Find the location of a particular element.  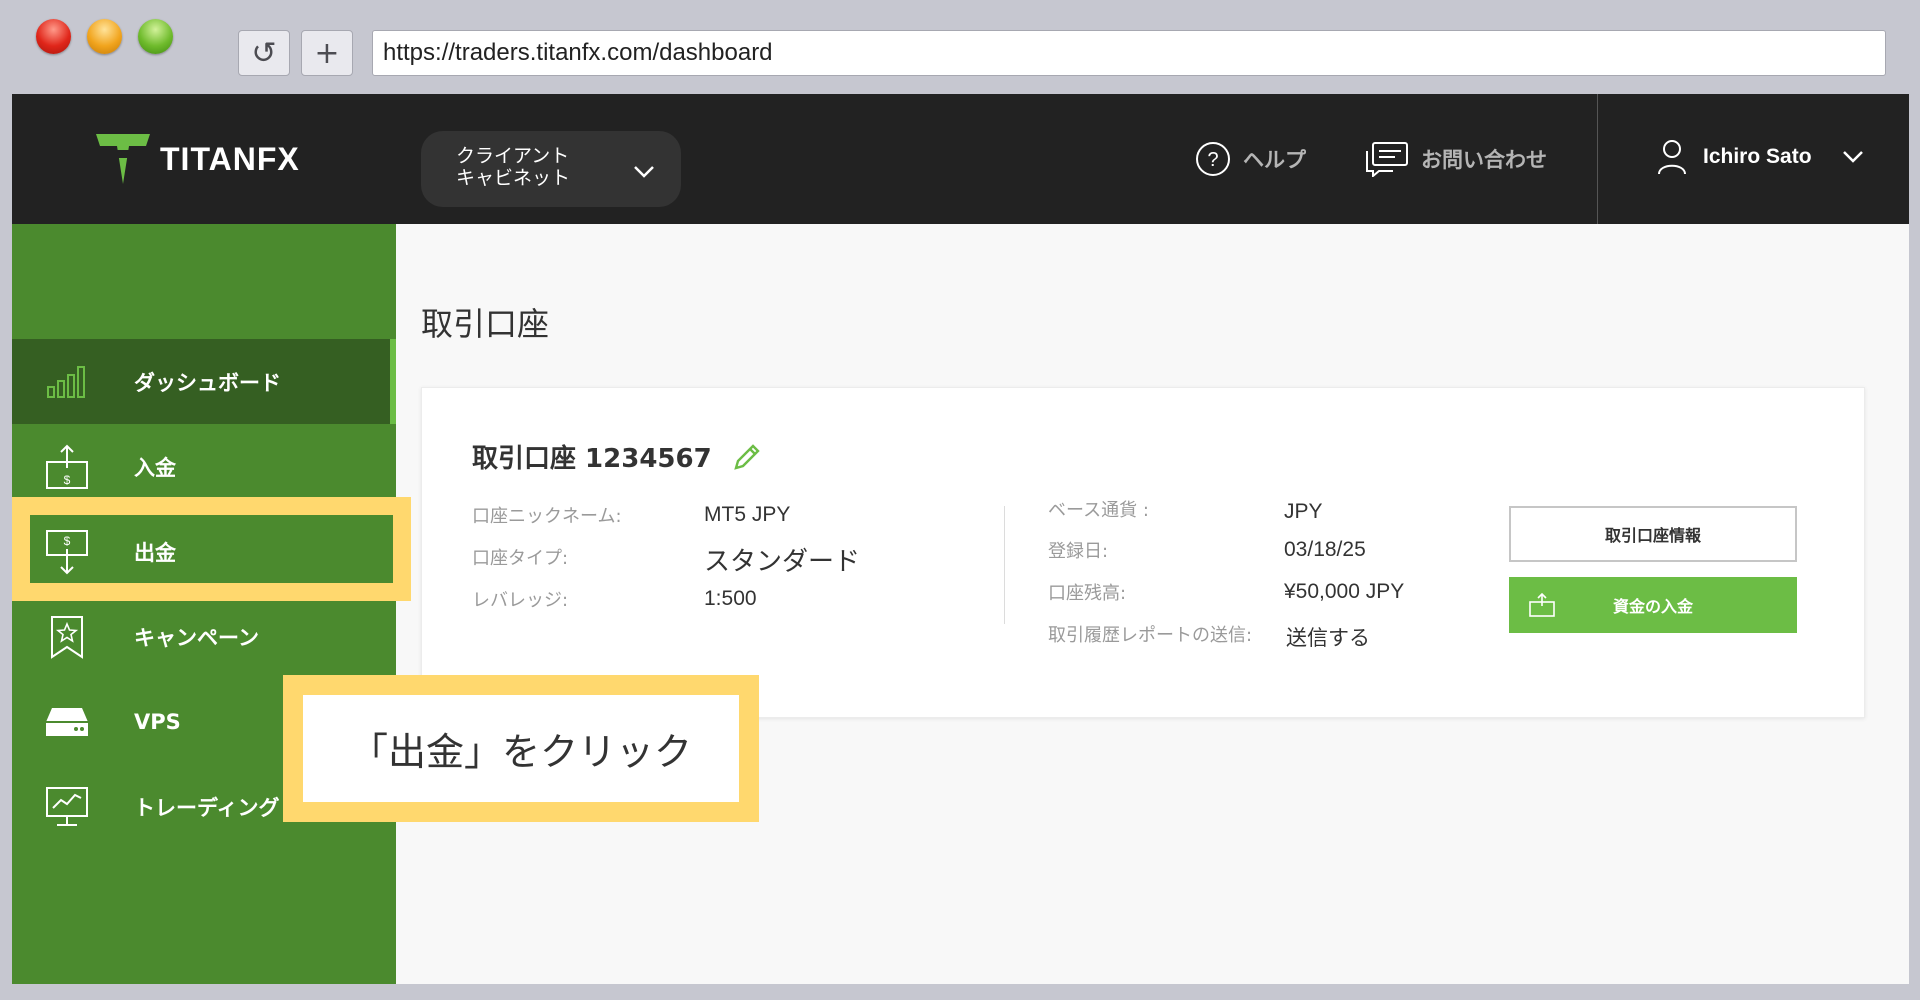

reload-button: ↺ is located at coordinates (264, 53).